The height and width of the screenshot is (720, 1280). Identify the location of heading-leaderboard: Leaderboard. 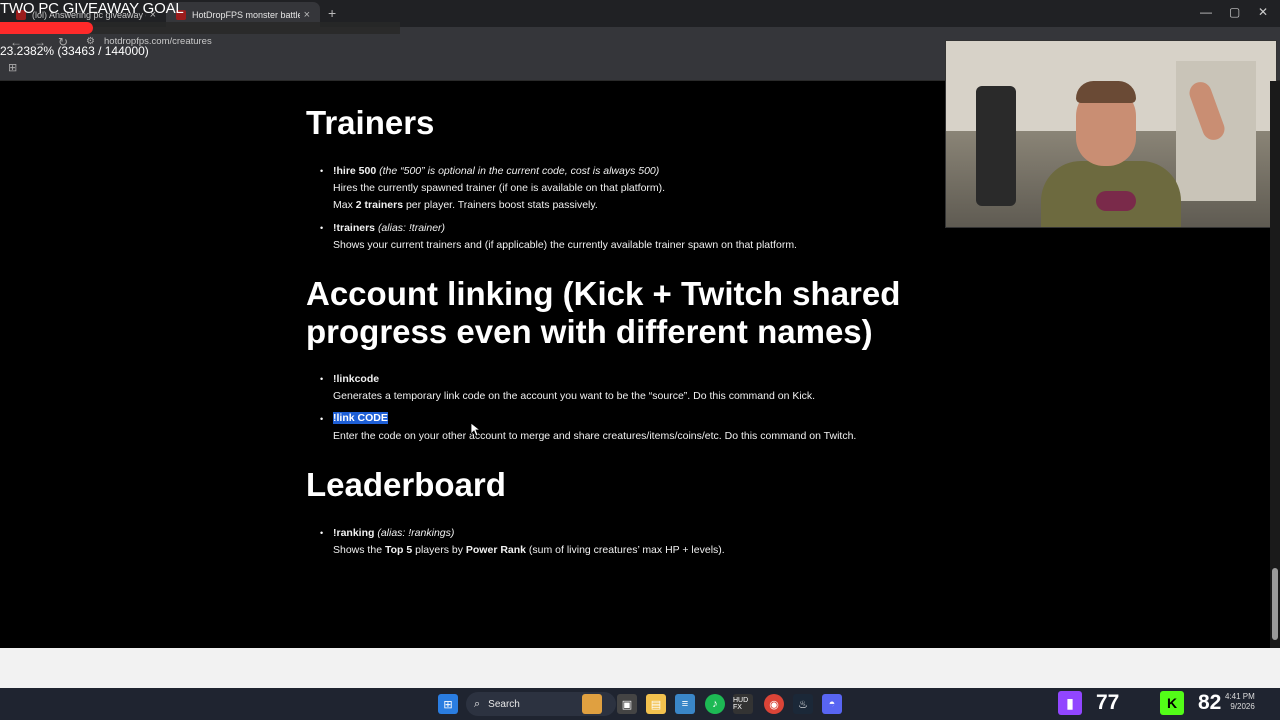
(406, 484).